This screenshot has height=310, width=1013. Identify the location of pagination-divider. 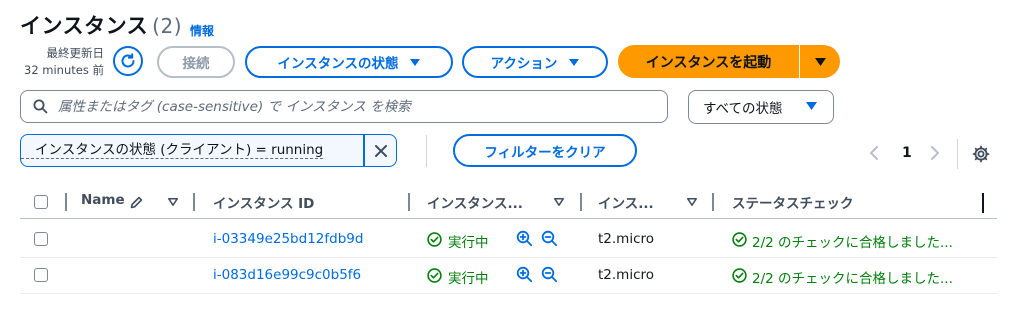
(957, 154).